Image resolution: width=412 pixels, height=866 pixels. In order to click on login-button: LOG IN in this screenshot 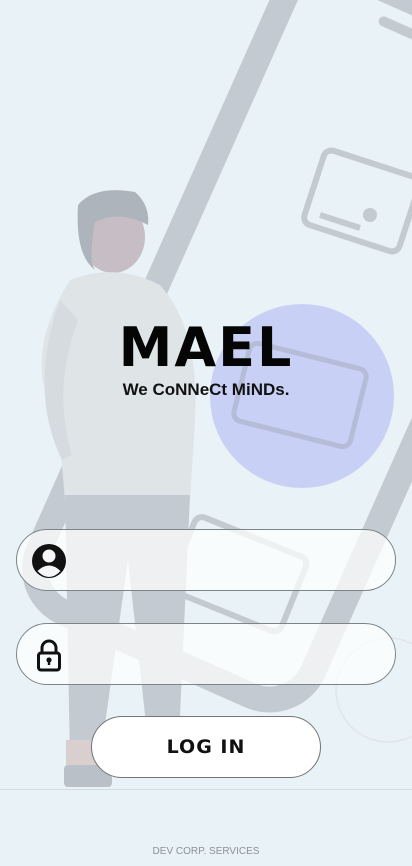, I will do `click(206, 747)`.